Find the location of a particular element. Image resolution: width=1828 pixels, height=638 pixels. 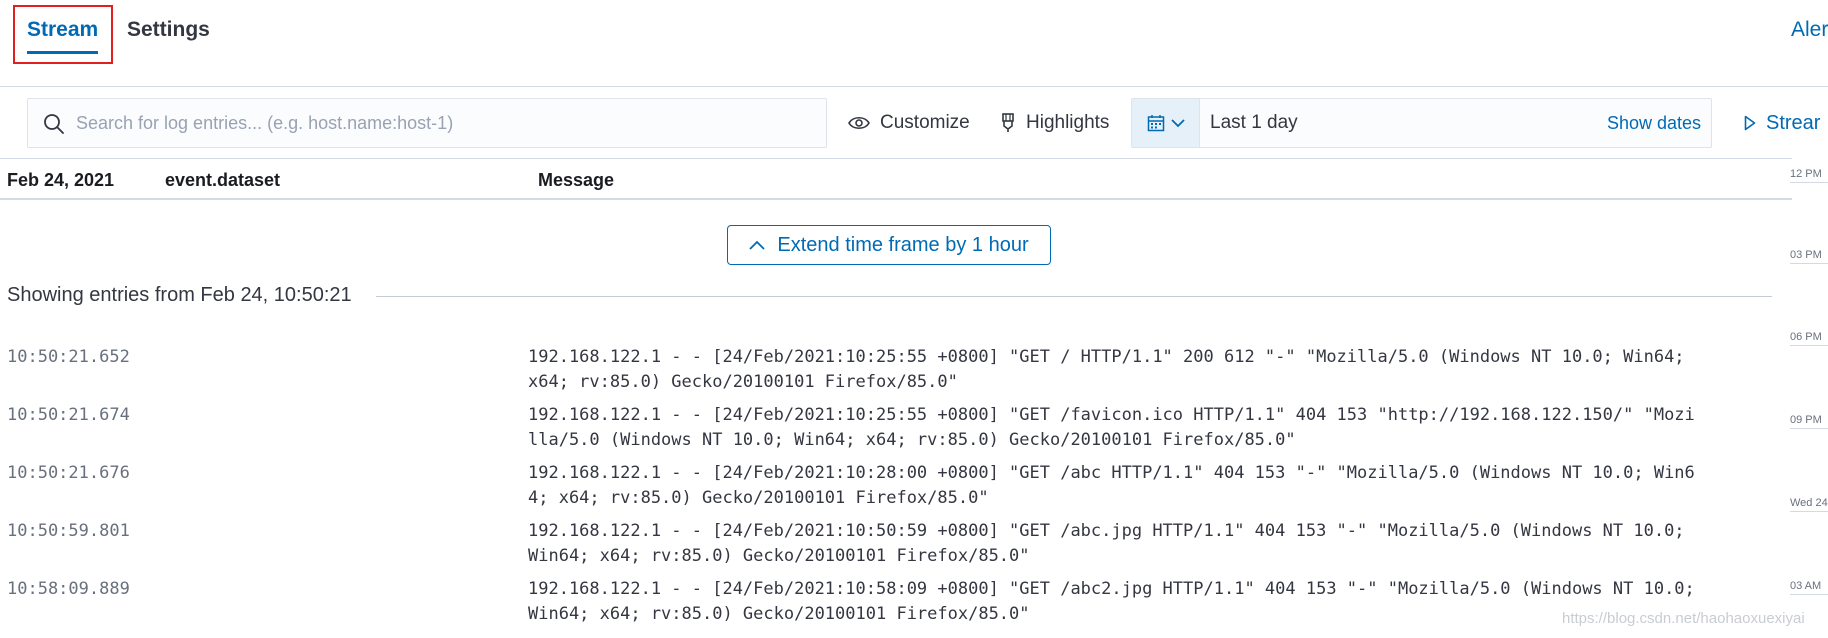

showing-entries-divider is located at coordinates (1074, 296).